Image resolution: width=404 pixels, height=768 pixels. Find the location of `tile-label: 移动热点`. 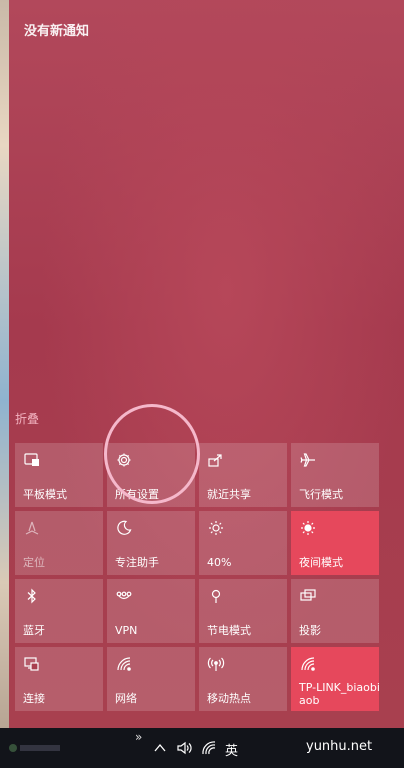

tile-label: 移动热点 is located at coordinates (229, 698).